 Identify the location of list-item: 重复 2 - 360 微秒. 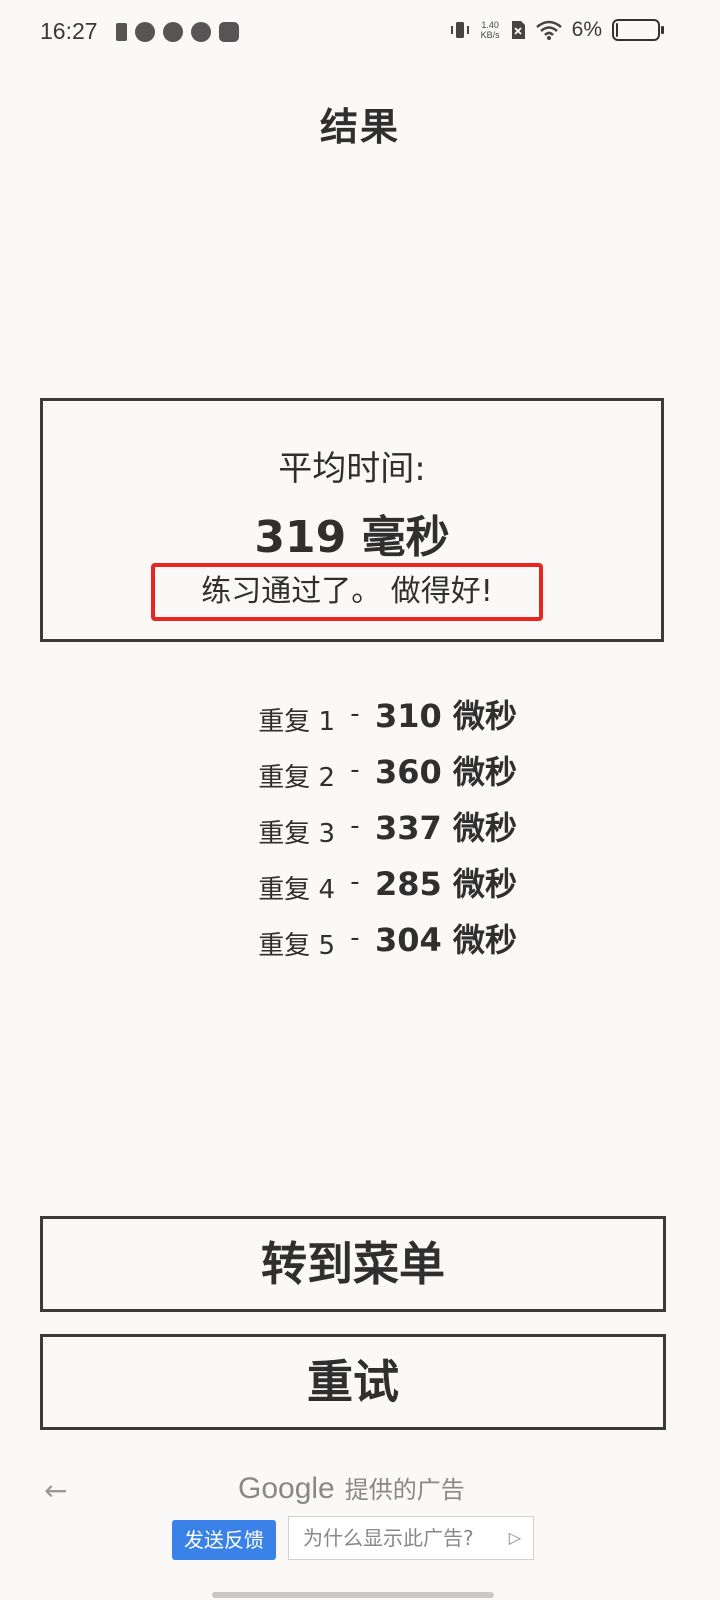
(360, 770).